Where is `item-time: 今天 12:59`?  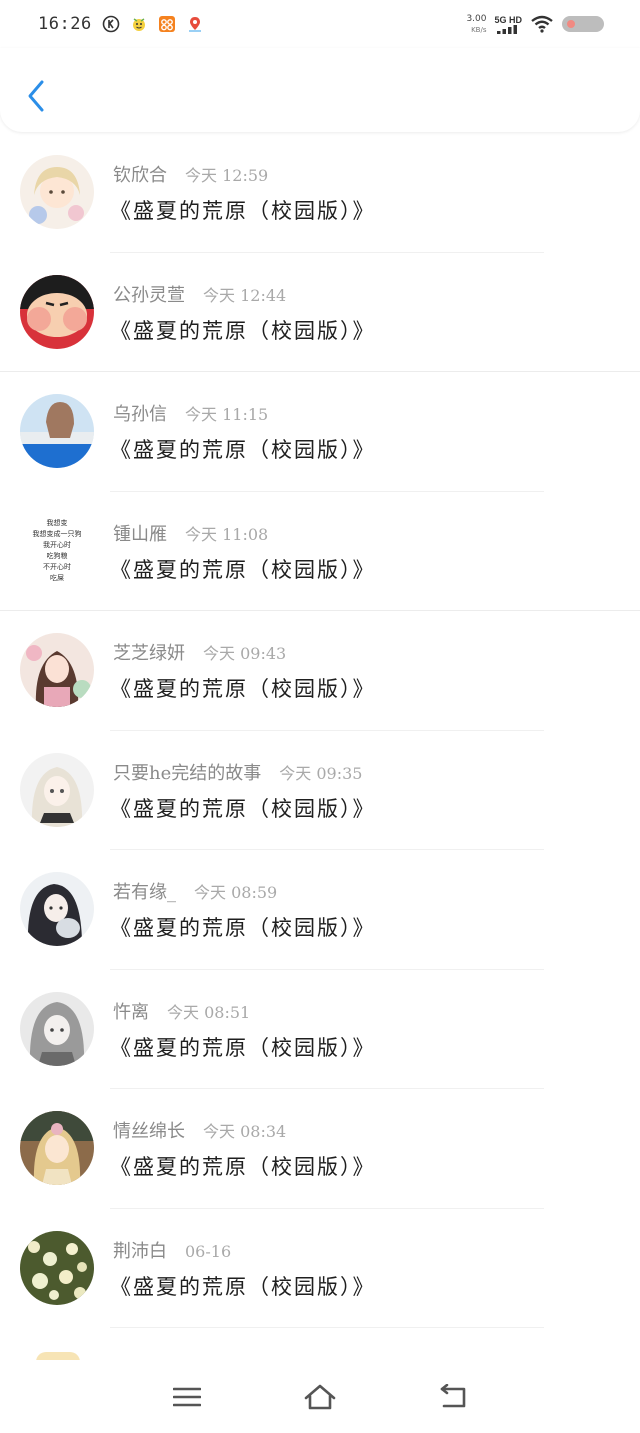
item-time: 今天 12:59 is located at coordinates (227, 175).